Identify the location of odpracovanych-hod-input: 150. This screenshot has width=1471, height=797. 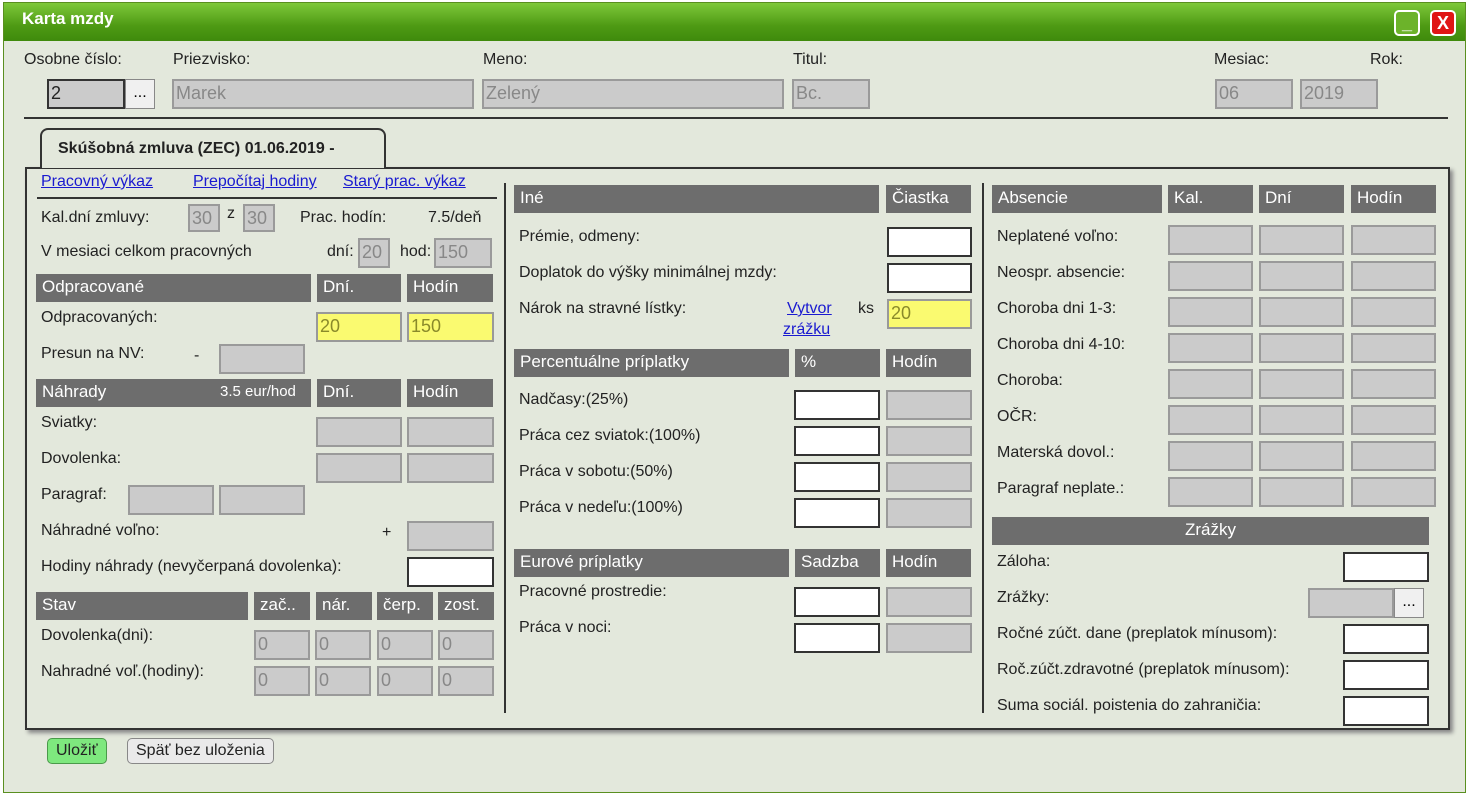
(450, 327).